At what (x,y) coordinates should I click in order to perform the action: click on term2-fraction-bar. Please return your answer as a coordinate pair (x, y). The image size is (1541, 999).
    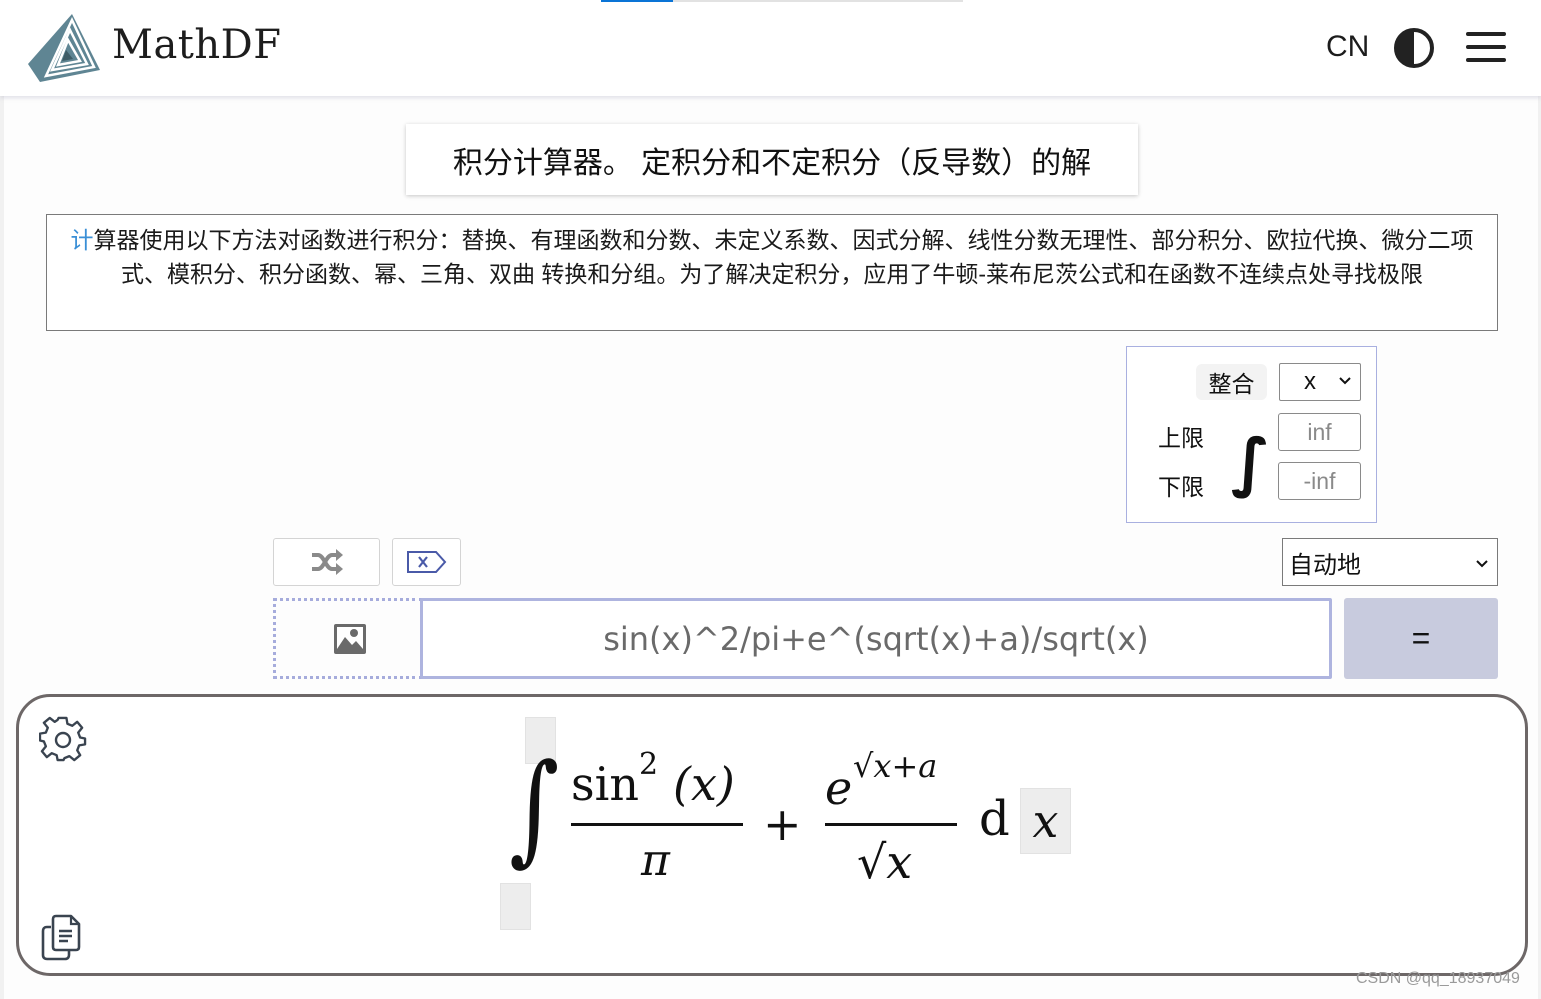
    Looking at the image, I should click on (891, 824).